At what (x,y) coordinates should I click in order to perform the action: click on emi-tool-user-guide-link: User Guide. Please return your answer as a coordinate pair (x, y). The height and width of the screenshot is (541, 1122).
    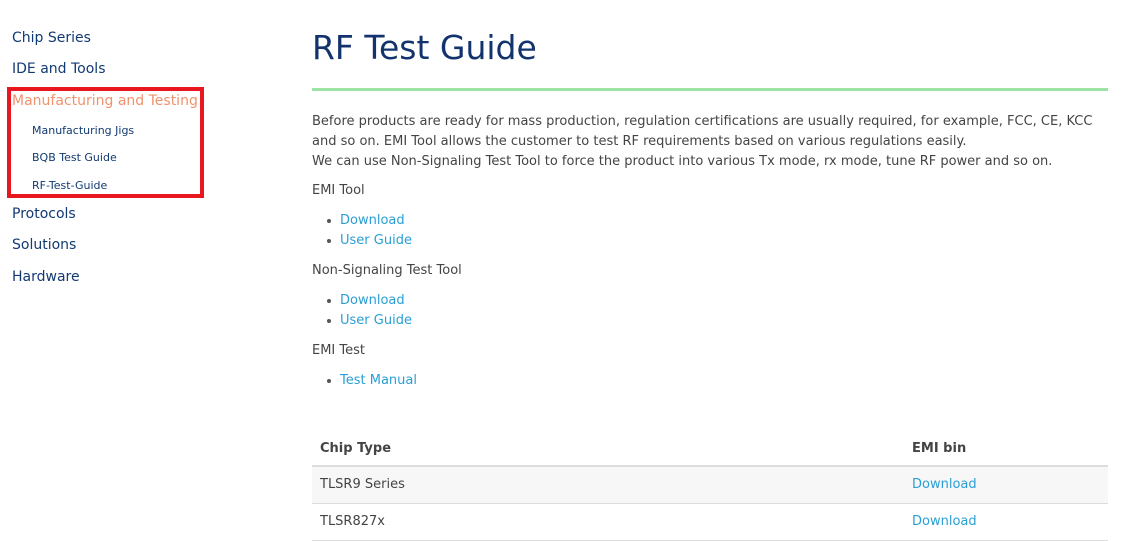
    Looking at the image, I should click on (376, 240).